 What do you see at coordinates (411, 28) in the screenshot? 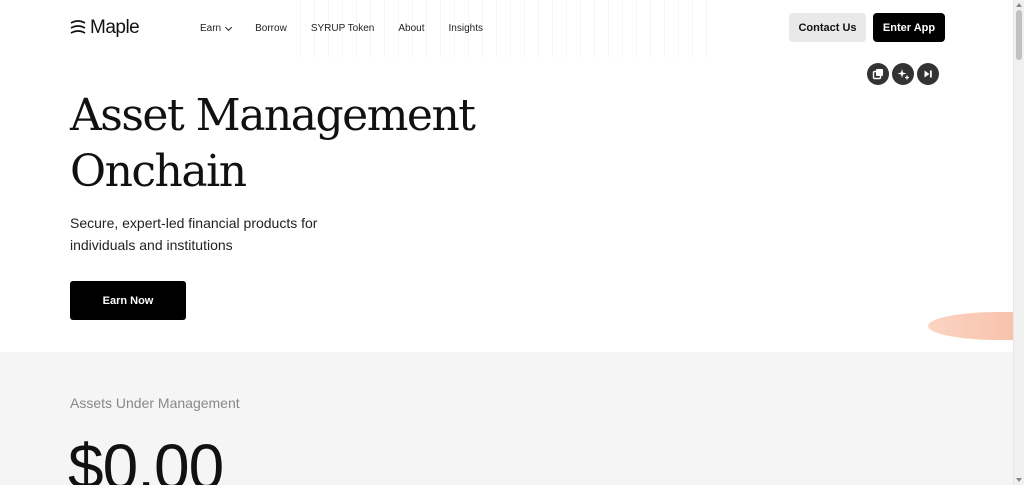
I see `nav-about: About` at bounding box center [411, 28].